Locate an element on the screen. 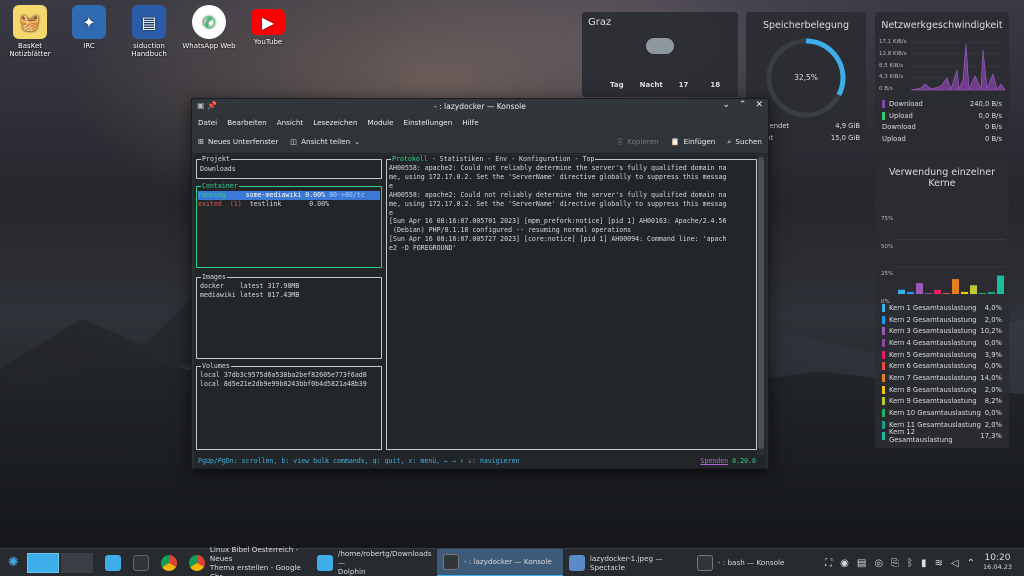 This screenshot has height=576, width=1024. paste-label: Einfügen is located at coordinates (699, 141).